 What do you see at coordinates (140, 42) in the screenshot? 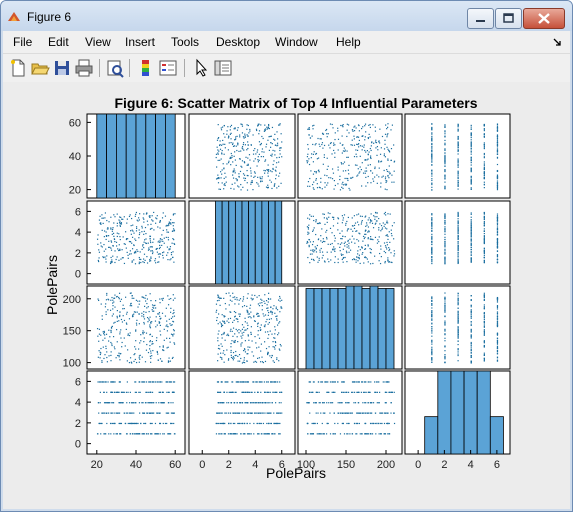
I see `menu-insert: Insert` at bounding box center [140, 42].